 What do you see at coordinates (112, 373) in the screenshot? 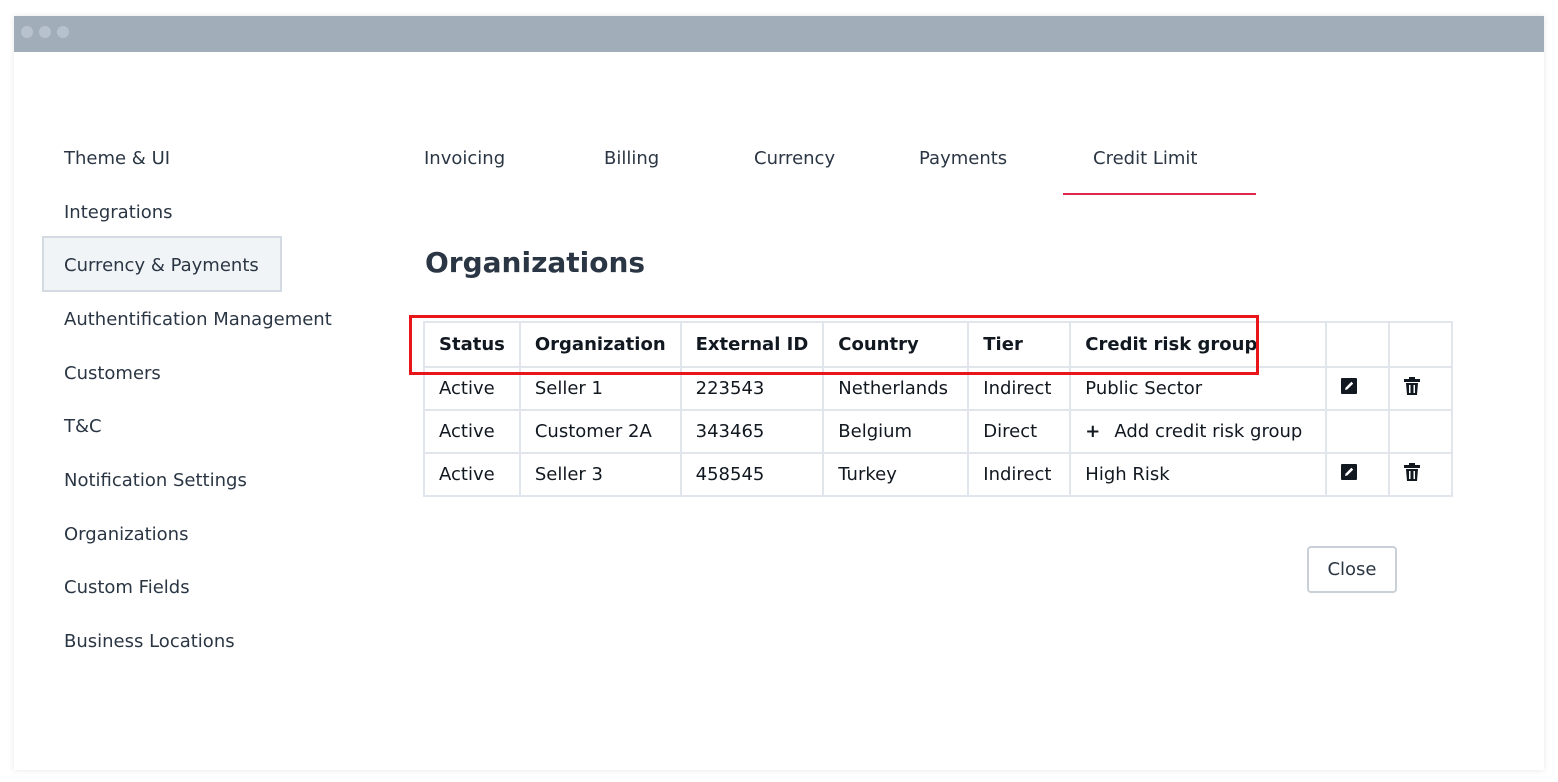
I see `sidebar-item-customers: Customers` at bounding box center [112, 373].